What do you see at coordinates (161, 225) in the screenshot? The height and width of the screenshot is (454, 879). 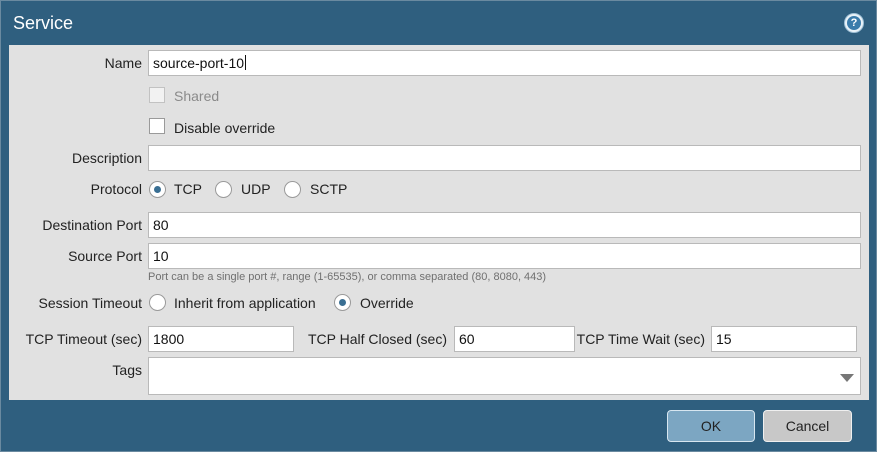 I see `destination-port-value: 80` at bounding box center [161, 225].